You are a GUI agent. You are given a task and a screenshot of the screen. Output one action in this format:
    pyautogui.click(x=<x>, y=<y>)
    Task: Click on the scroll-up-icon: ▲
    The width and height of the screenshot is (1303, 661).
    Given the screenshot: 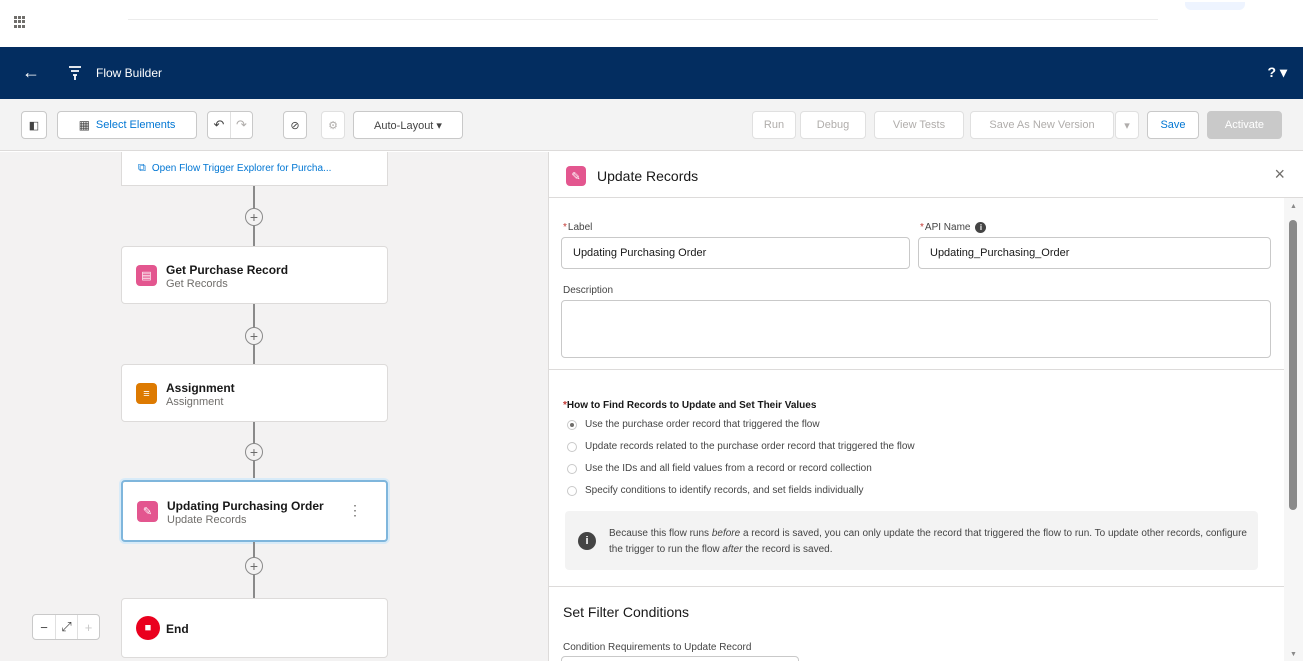 What is the action you would take?
    pyautogui.click(x=1293, y=206)
    